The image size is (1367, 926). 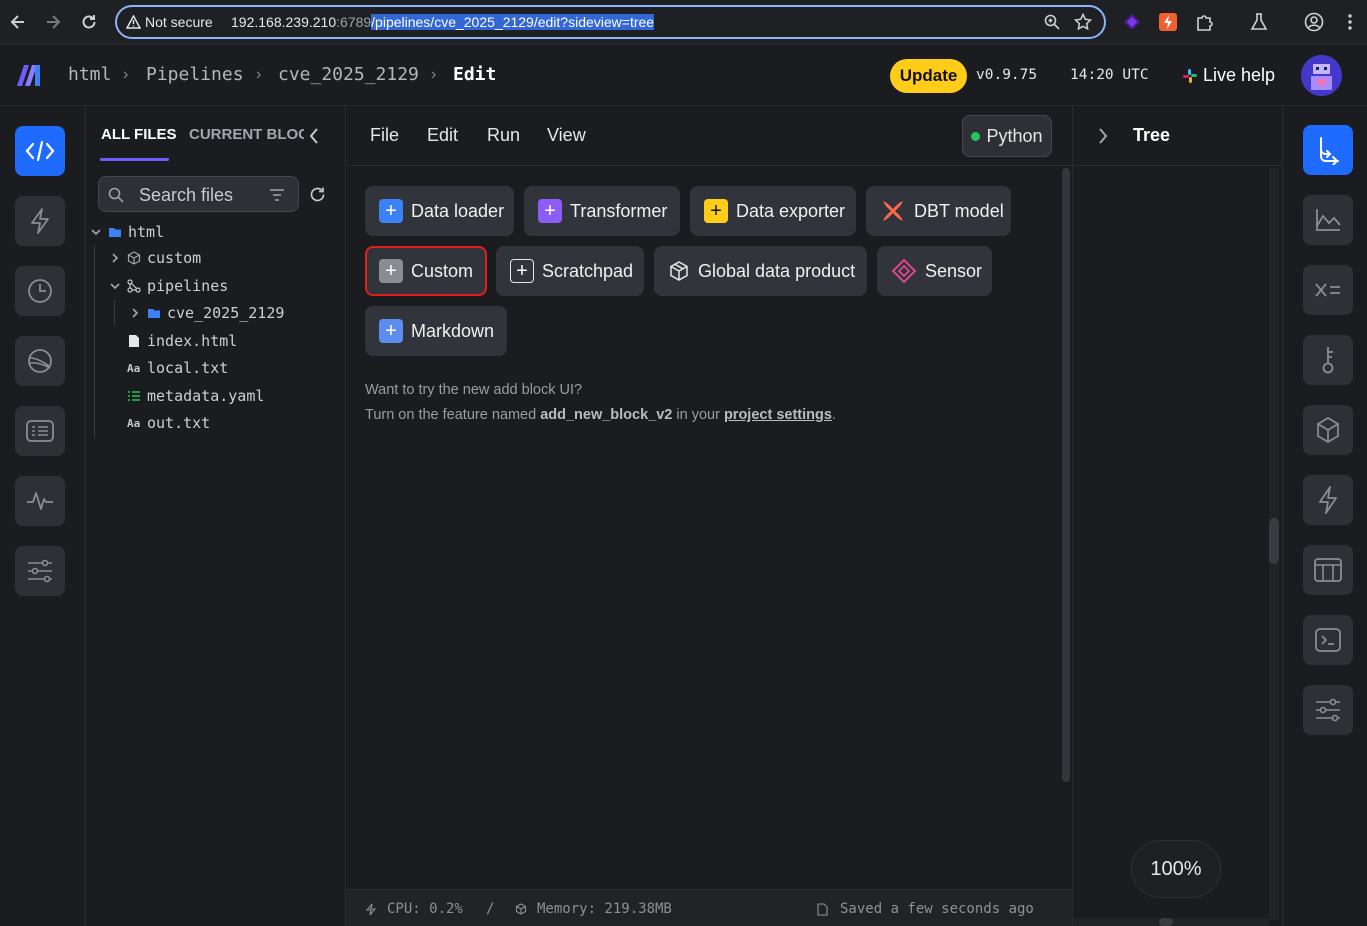 I want to click on kernel-status-dot, so click(x=976, y=136).